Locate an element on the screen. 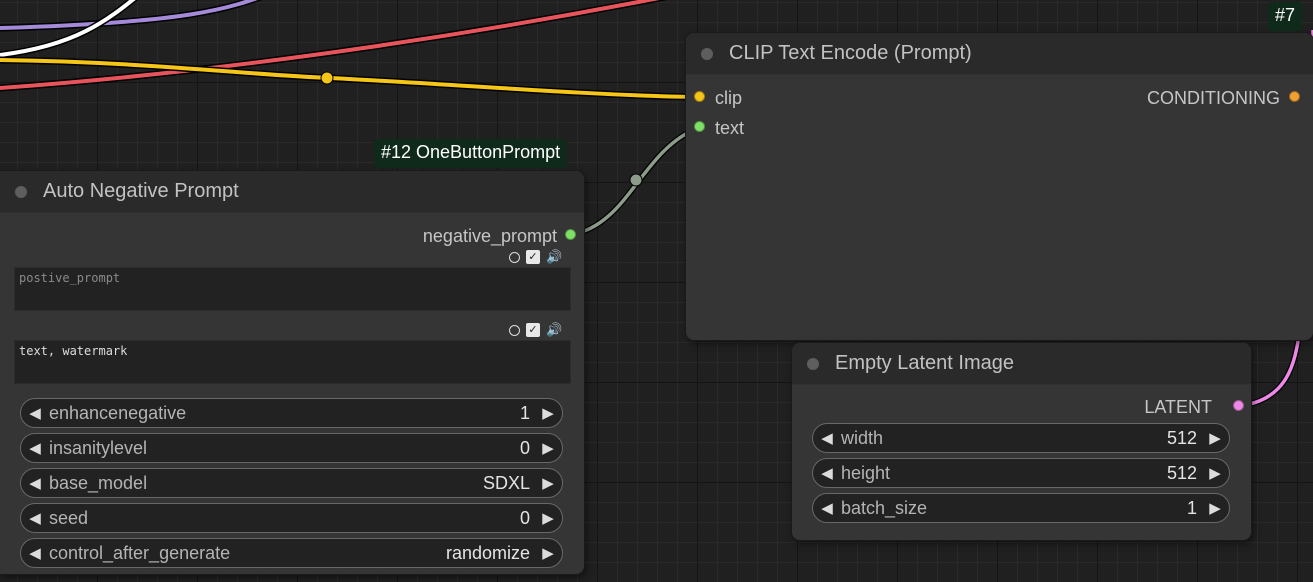 This screenshot has width=1313, height=582. clip-input-port is located at coordinates (699, 96).